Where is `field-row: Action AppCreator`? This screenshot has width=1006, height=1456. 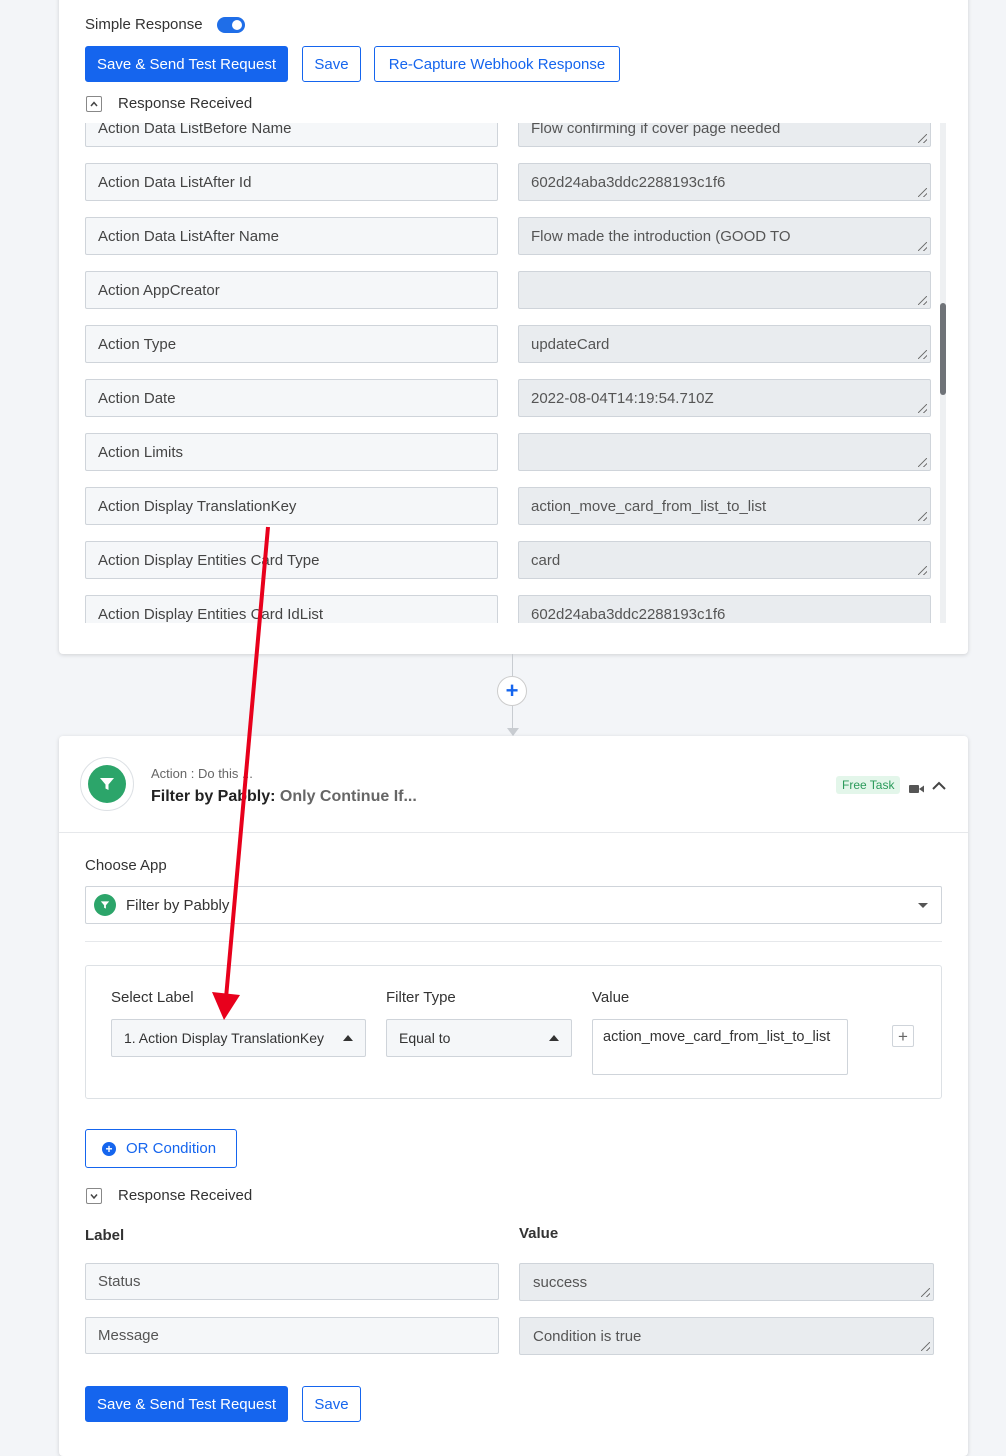
field-row: Action AppCreator is located at coordinates (508, 290).